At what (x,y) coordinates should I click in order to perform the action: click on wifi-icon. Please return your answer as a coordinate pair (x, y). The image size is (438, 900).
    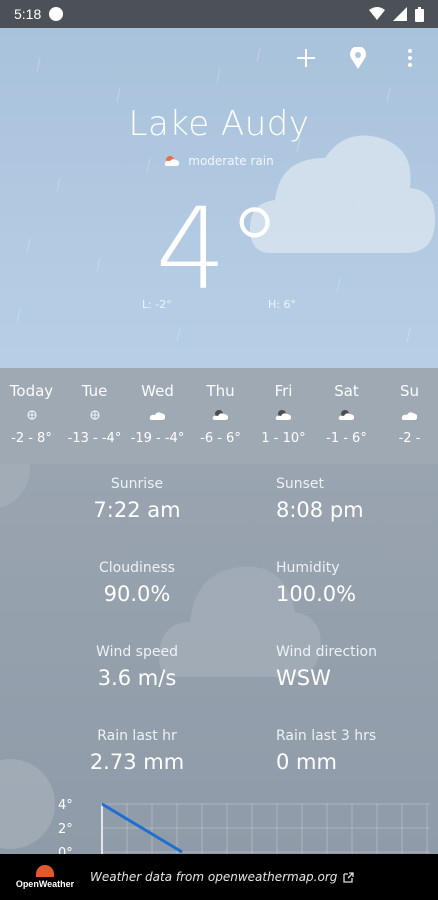
    Looking at the image, I should click on (377, 13).